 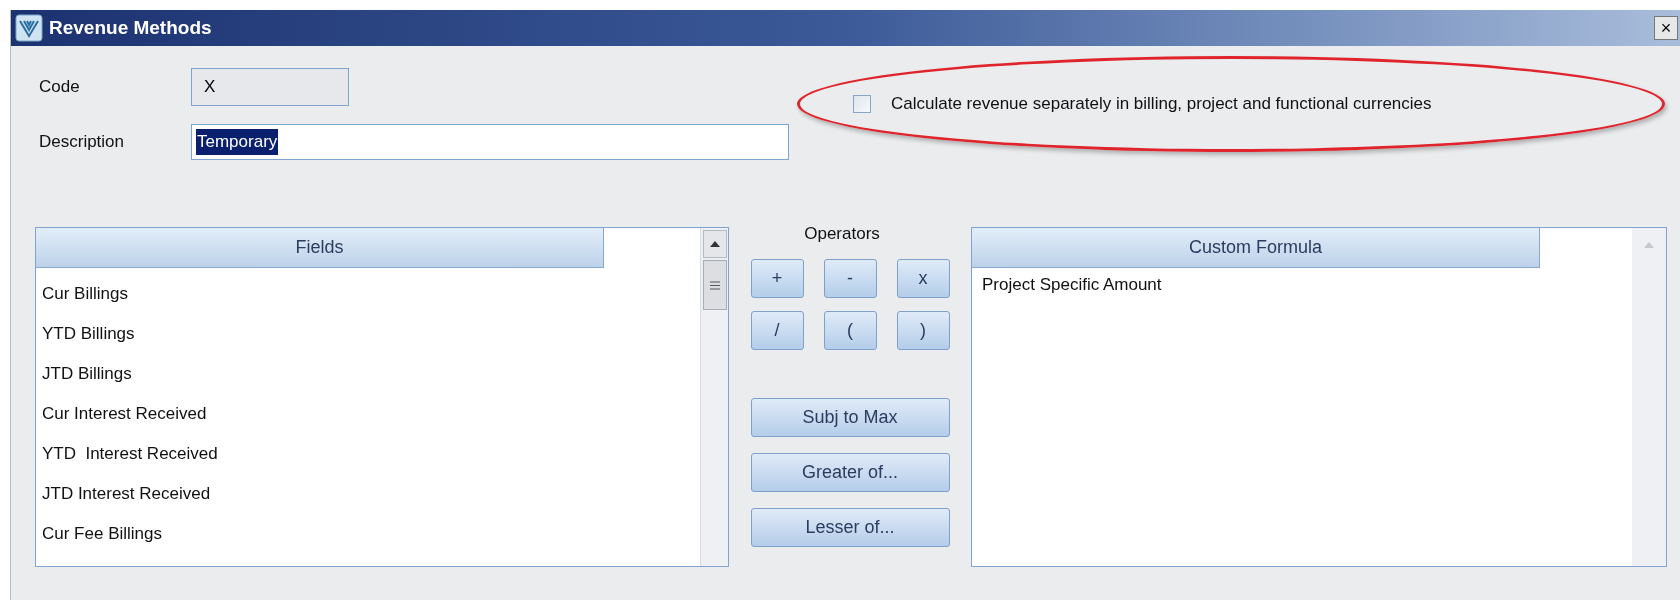 What do you see at coordinates (124, 414) in the screenshot?
I see `list-item: Cur Interest Received` at bounding box center [124, 414].